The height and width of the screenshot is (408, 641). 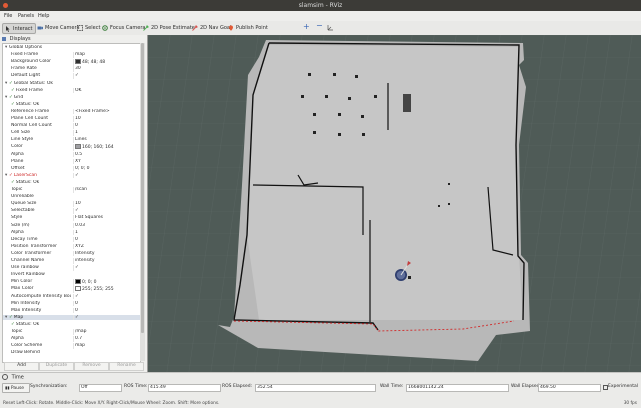 I want to click on display-tree-row: Color Transformer Intensity, so click(x=71, y=253).